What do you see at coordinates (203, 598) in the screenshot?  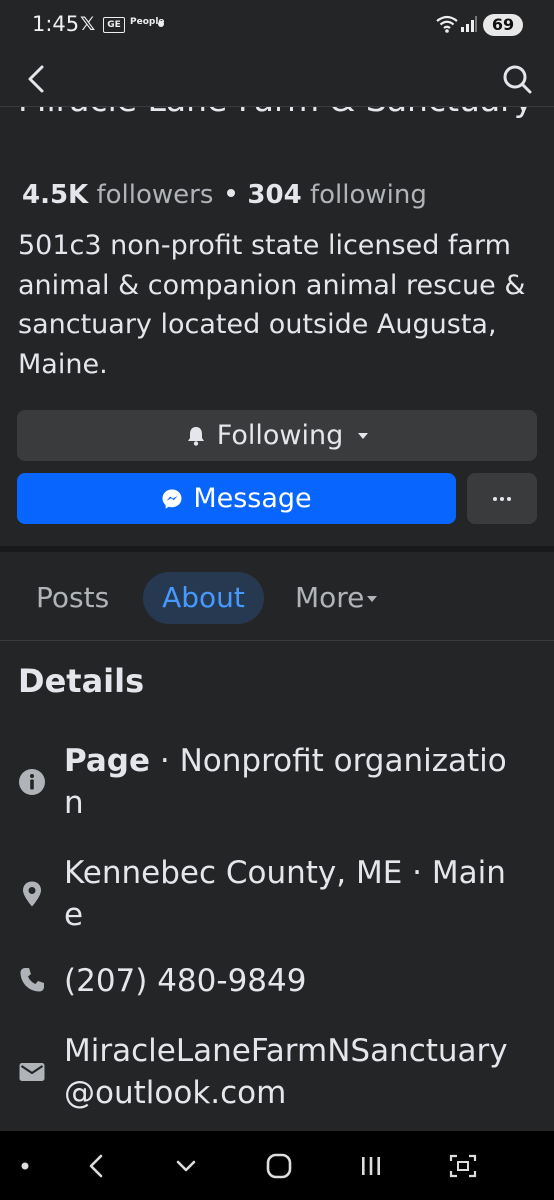 I see `tab-about: About` at bounding box center [203, 598].